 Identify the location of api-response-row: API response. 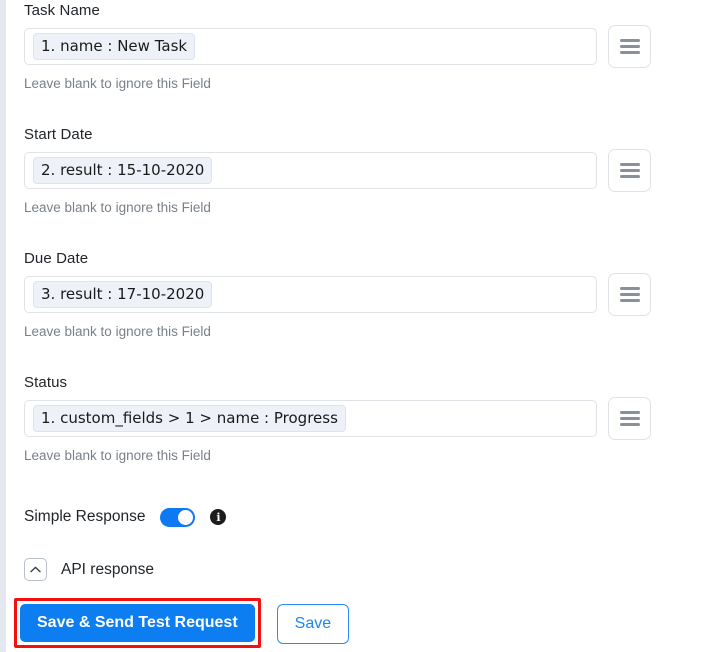
(89, 569).